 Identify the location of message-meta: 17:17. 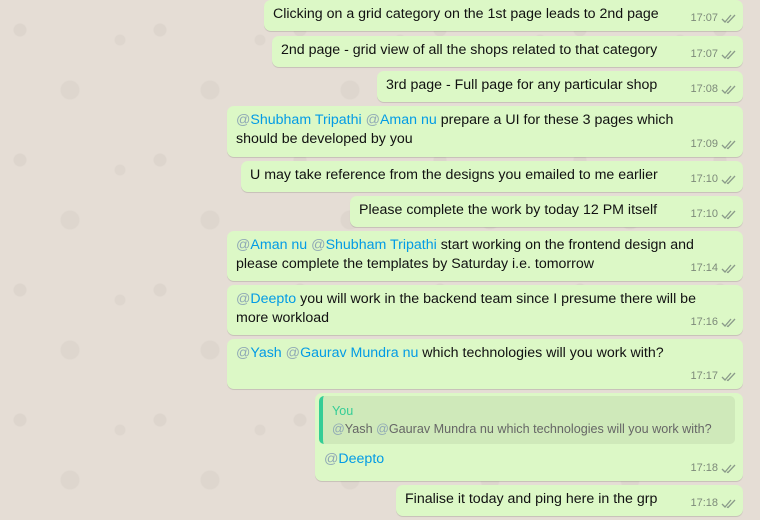
(713, 376).